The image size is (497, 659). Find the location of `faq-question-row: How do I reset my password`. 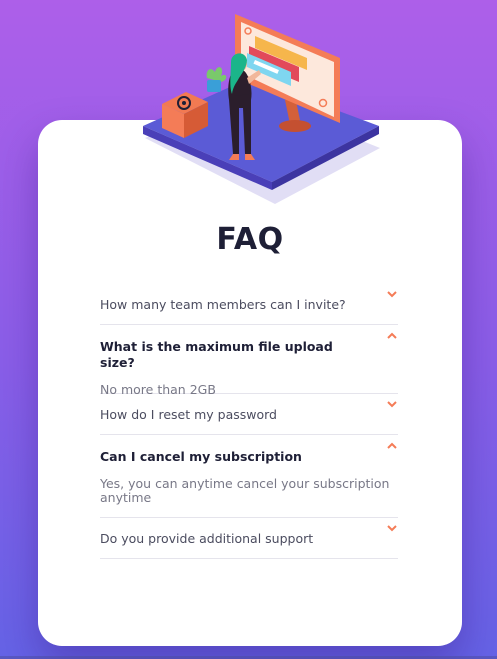

faq-question-row: How do I reset my password is located at coordinates (249, 412).